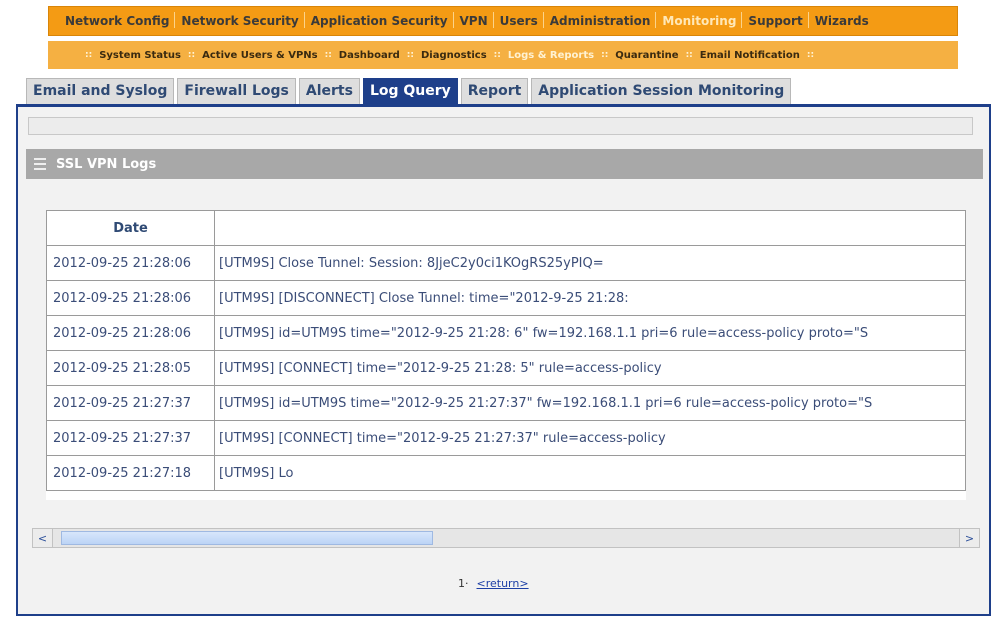 This screenshot has width=1006, height=621. I want to click on tab-application-session-monitoring: Application Session Monitoring, so click(661, 91).